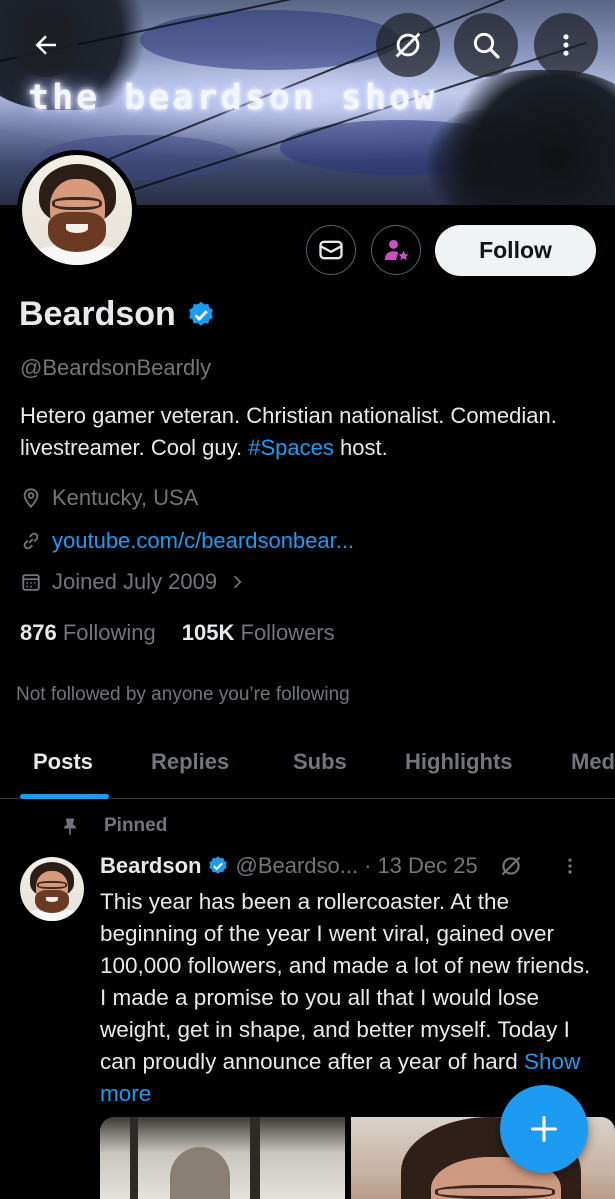 Image resolution: width=615 pixels, height=1199 pixels. I want to click on grok-button, so click(408, 45).